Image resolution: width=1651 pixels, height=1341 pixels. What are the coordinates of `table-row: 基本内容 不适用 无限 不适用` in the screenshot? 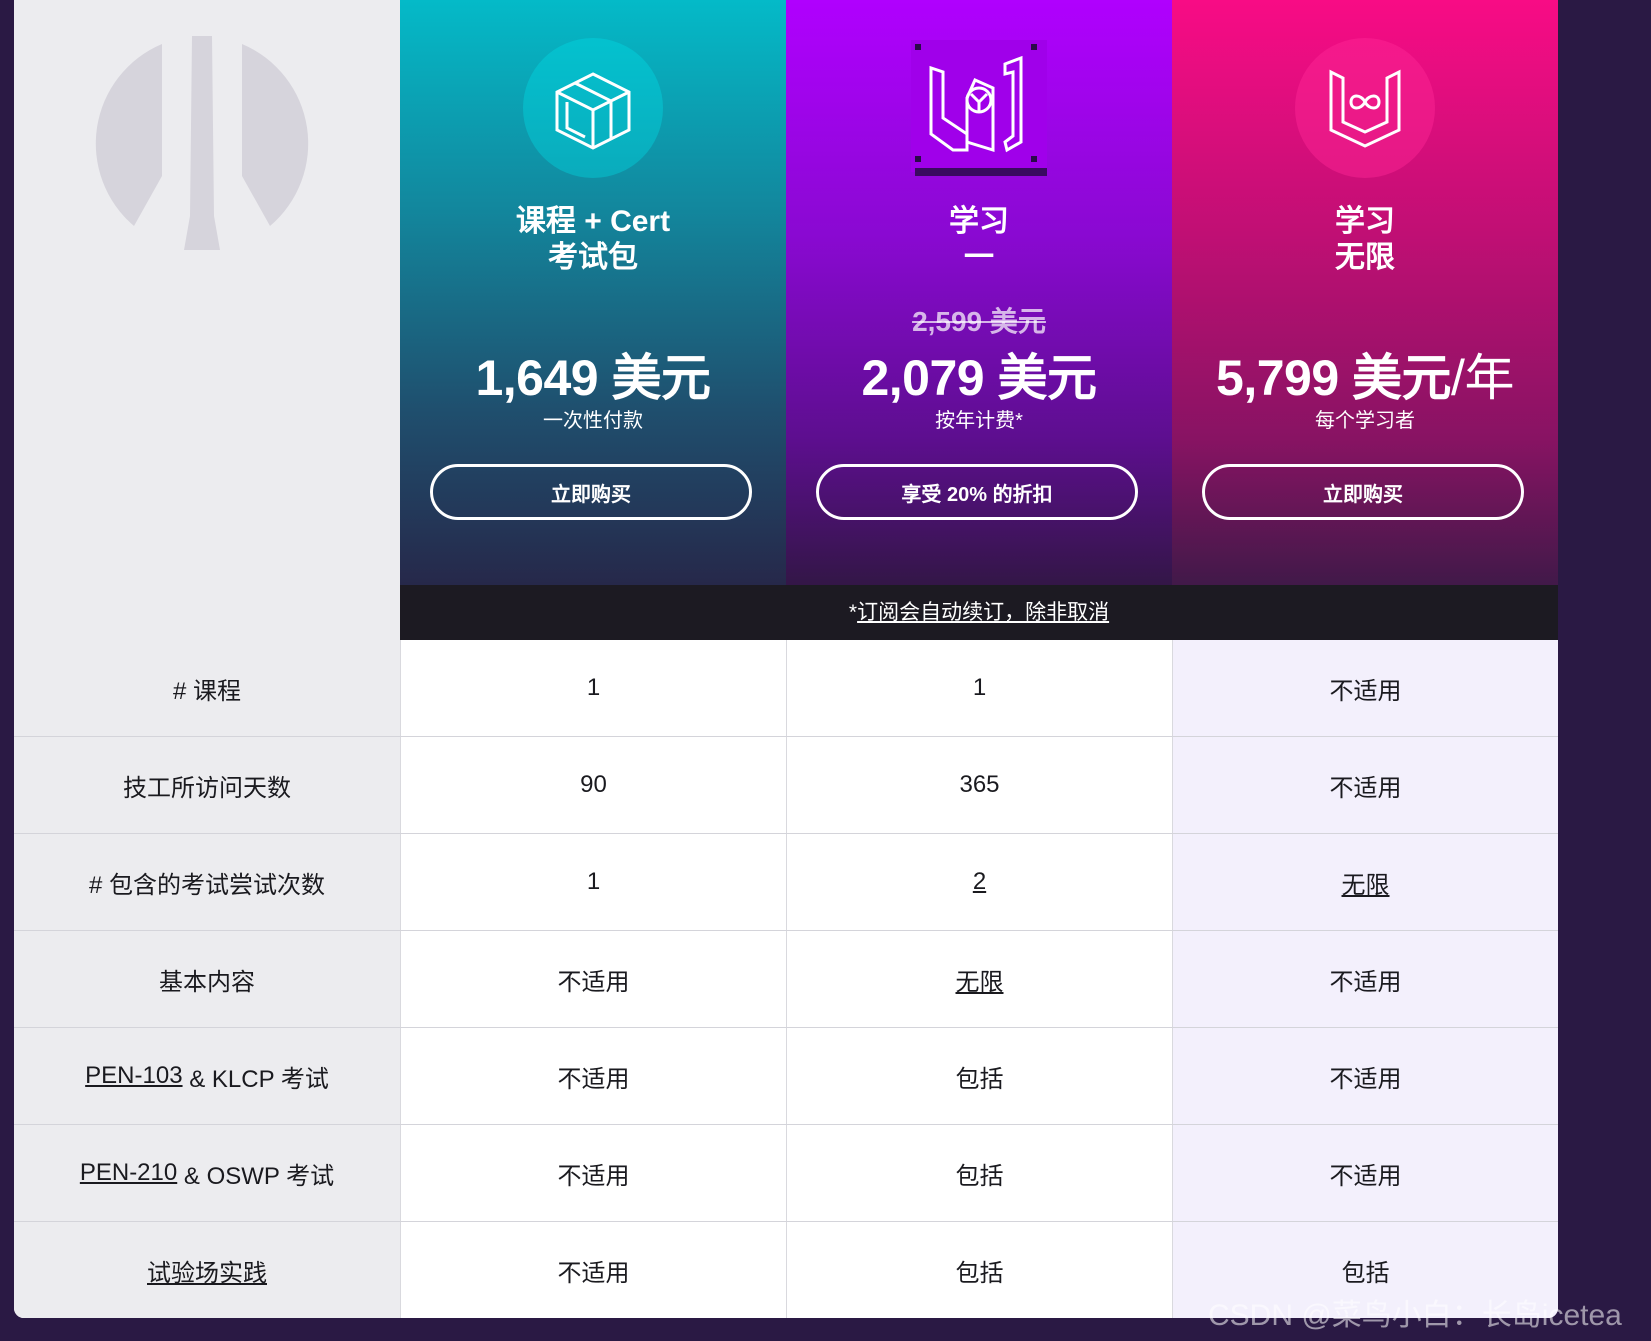 It's located at (786, 979).